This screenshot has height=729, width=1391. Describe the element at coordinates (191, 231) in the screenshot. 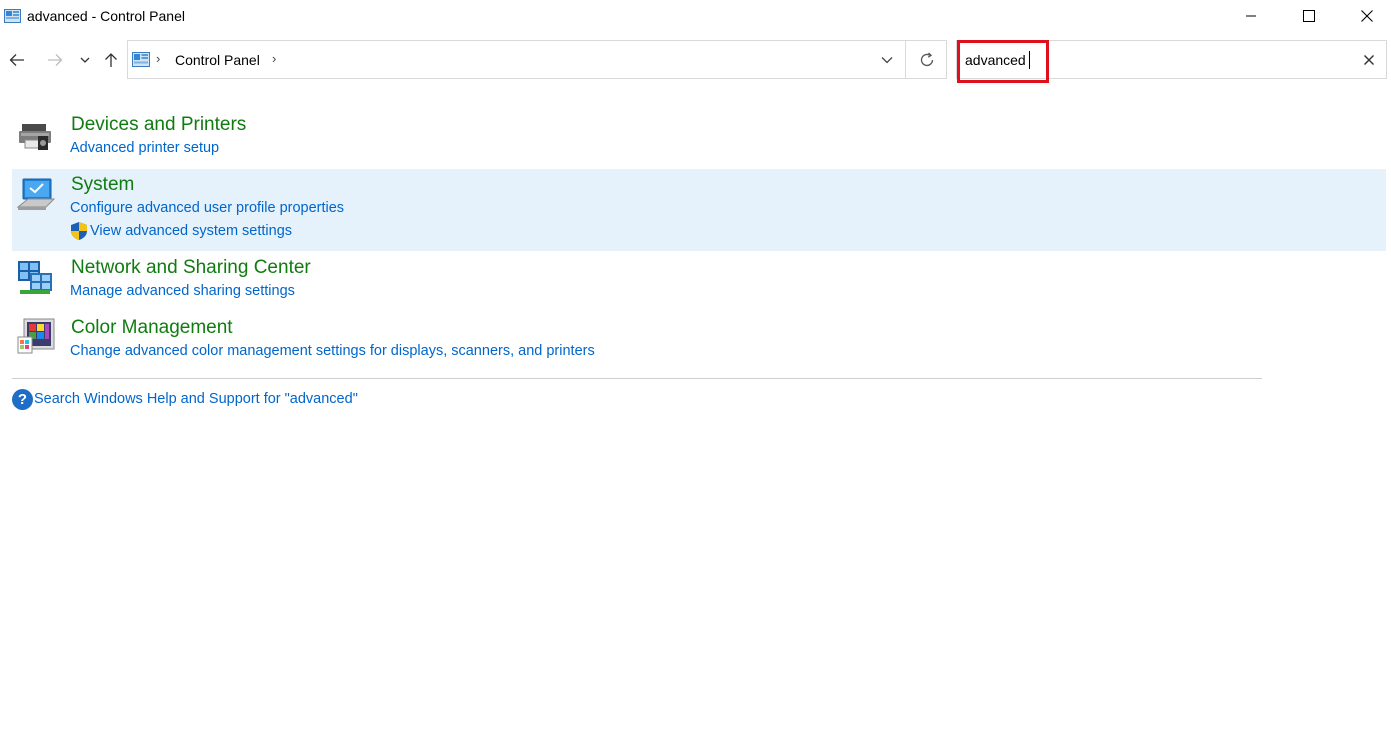

I see `result-link: View advanced system settings` at that location.